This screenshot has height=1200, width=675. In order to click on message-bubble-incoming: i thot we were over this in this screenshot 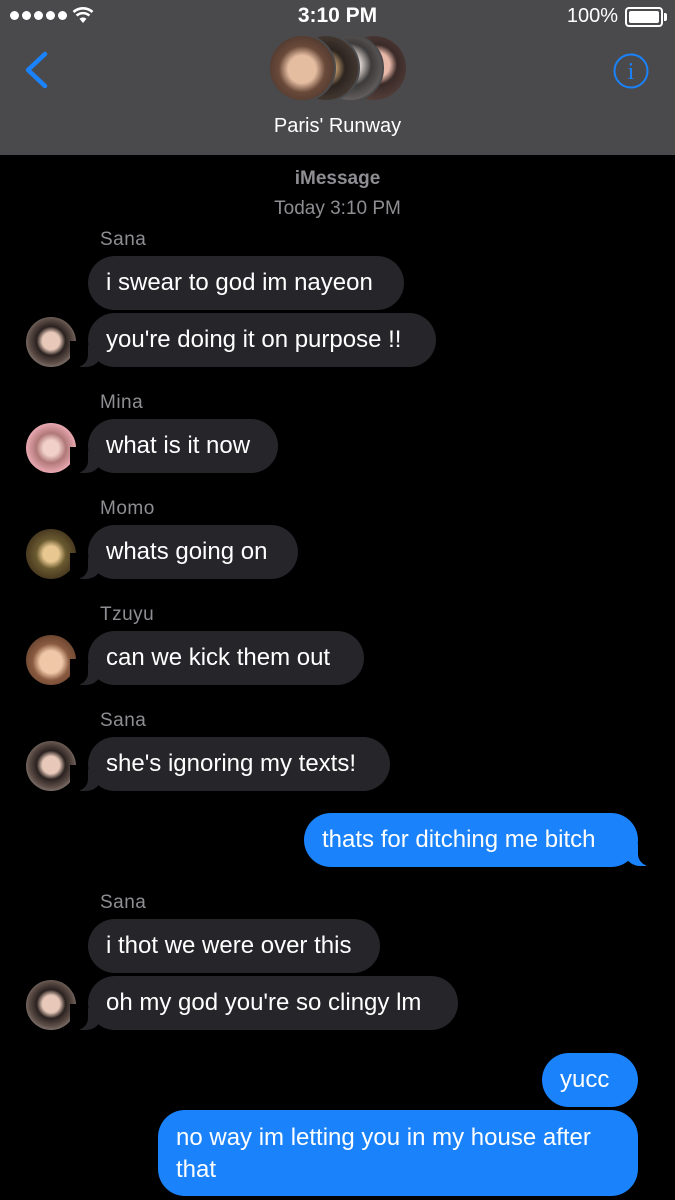, I will do `click(234, 946)`.